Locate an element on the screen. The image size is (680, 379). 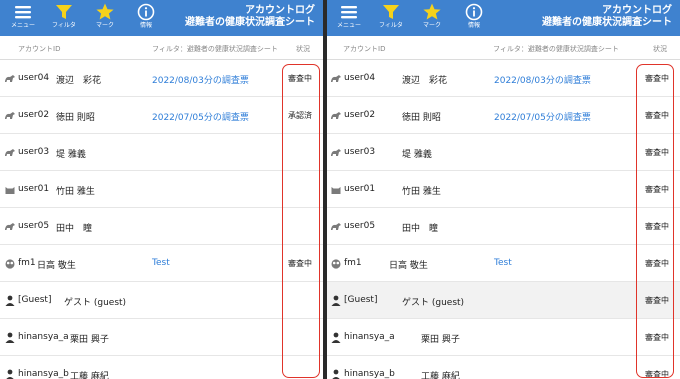
user-name: 田中 瞳 is located at coordinates (420, 229).